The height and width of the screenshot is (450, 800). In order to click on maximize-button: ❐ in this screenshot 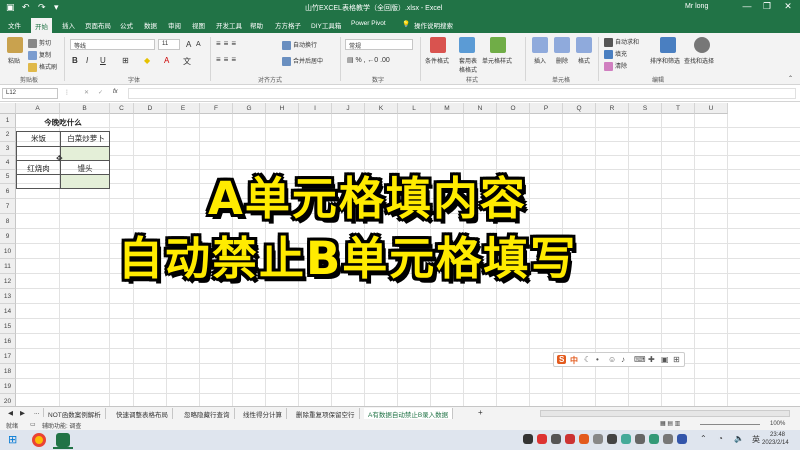, I will do `click(767, 6)`.